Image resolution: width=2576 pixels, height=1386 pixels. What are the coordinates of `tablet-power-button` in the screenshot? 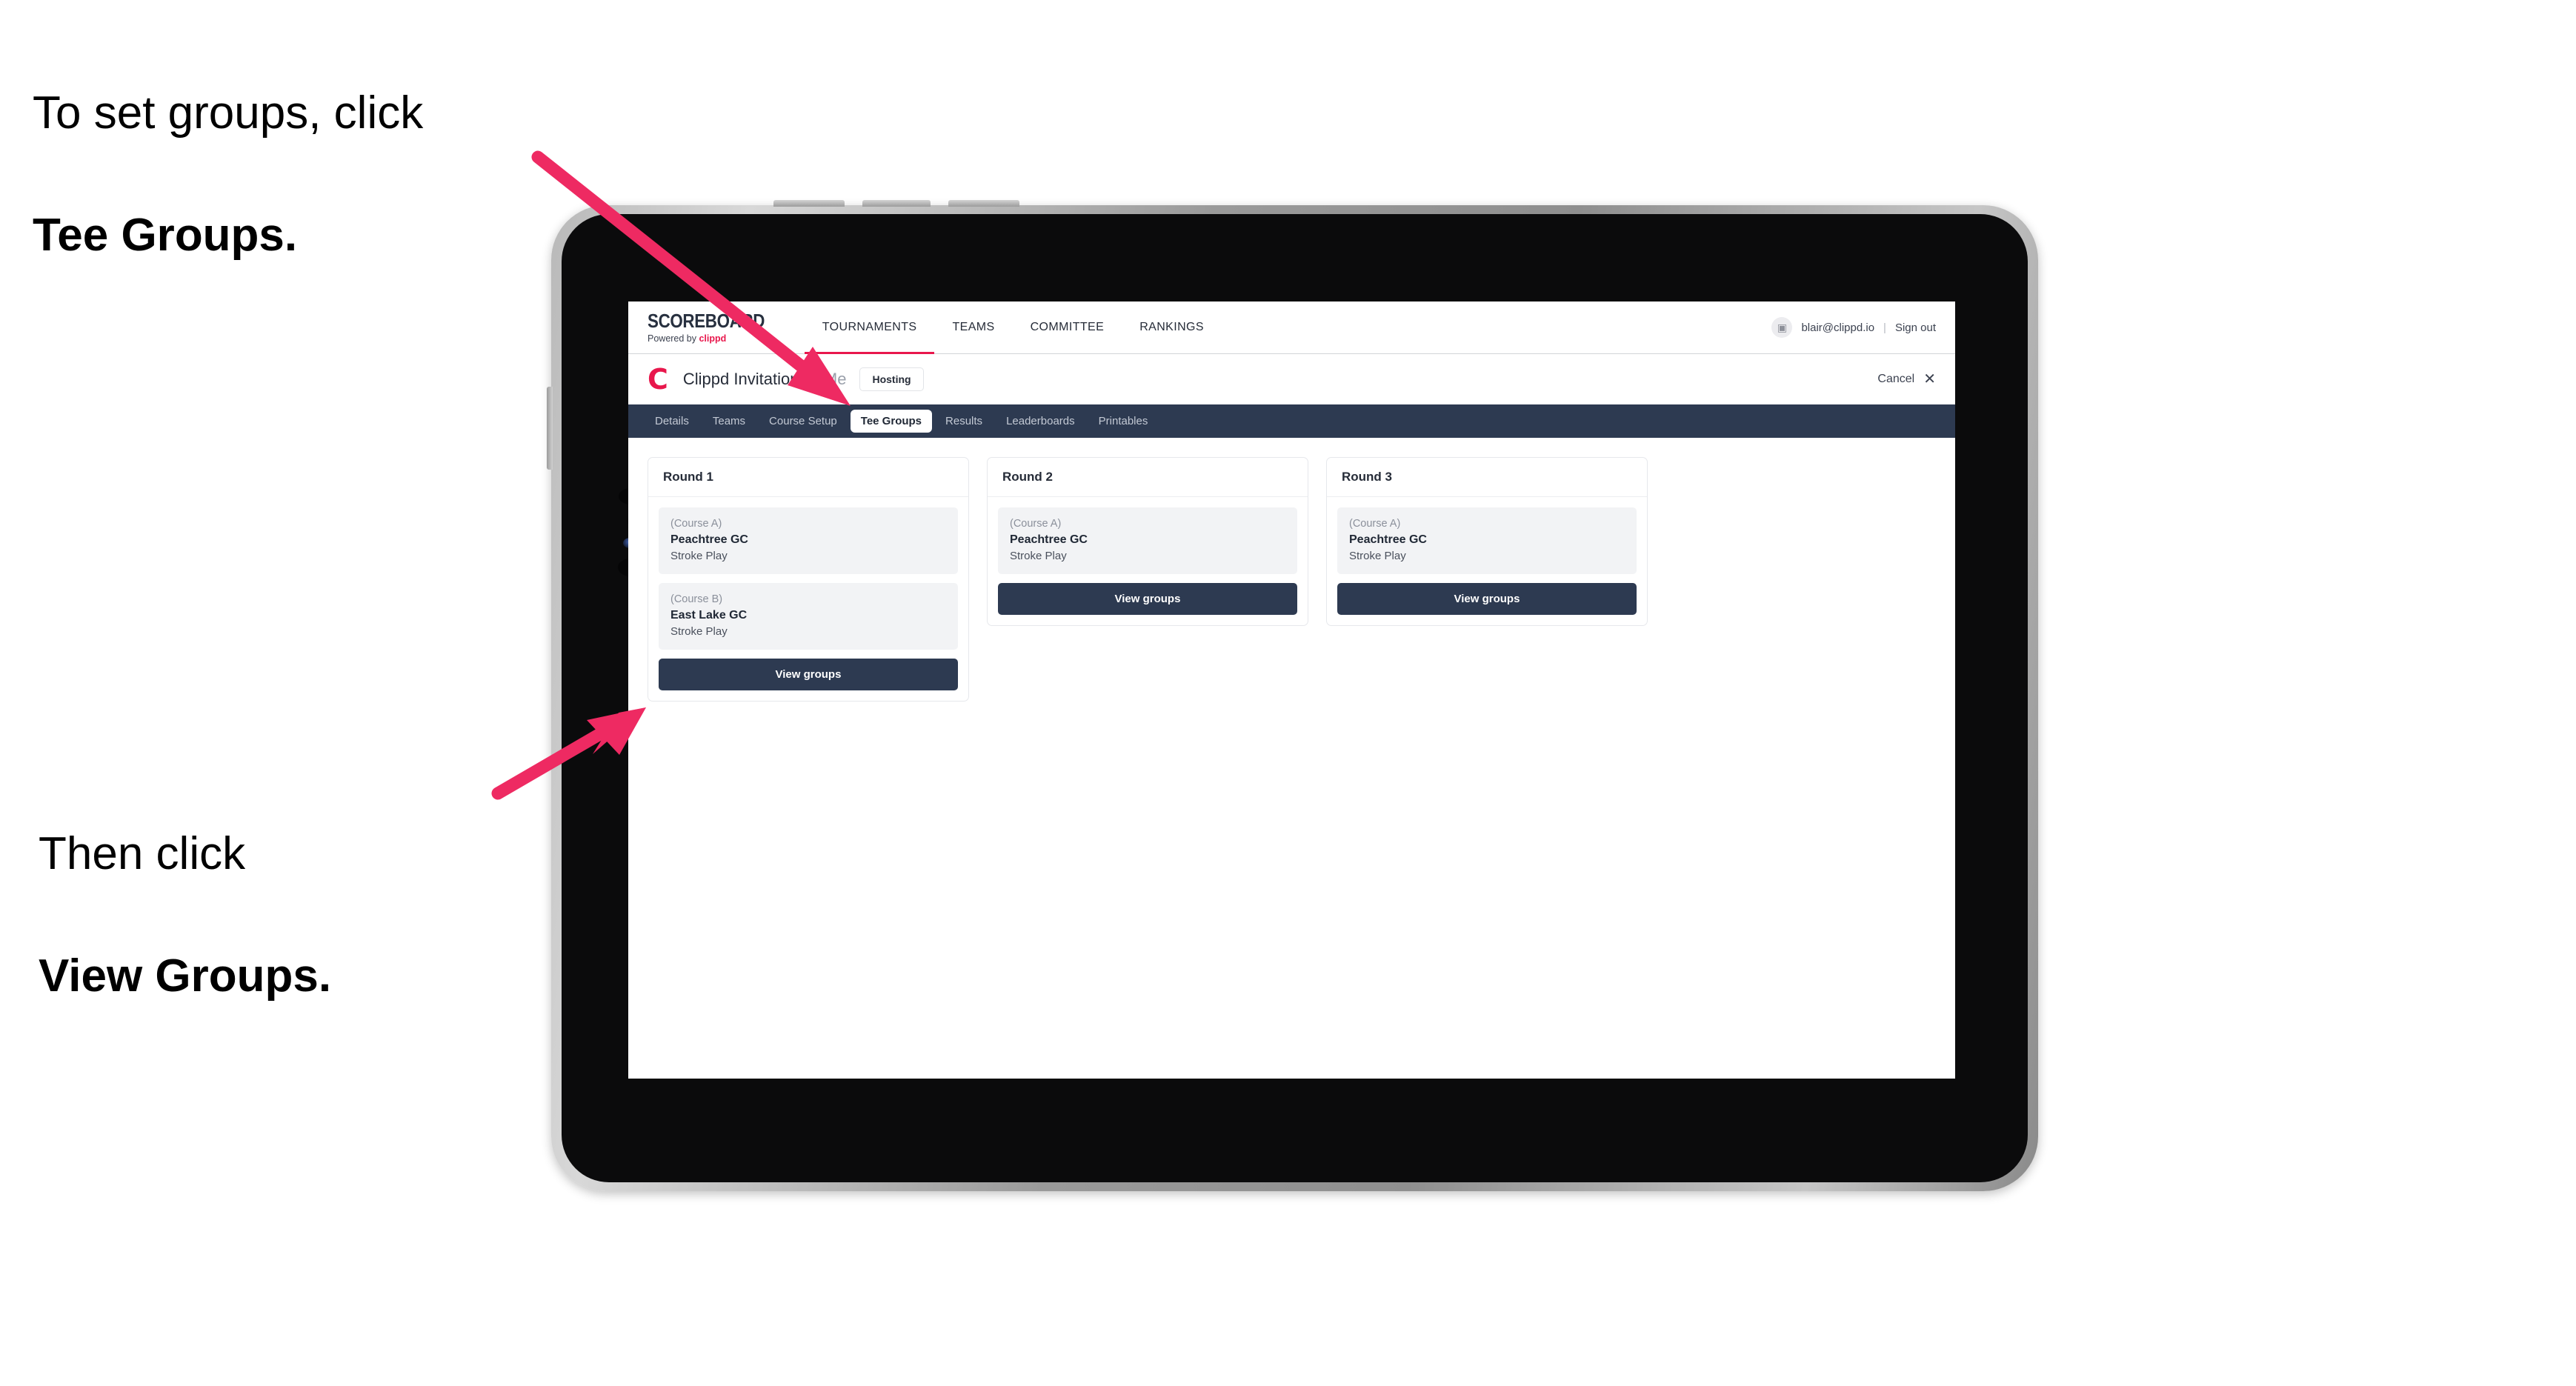 It's located at (550, 428).